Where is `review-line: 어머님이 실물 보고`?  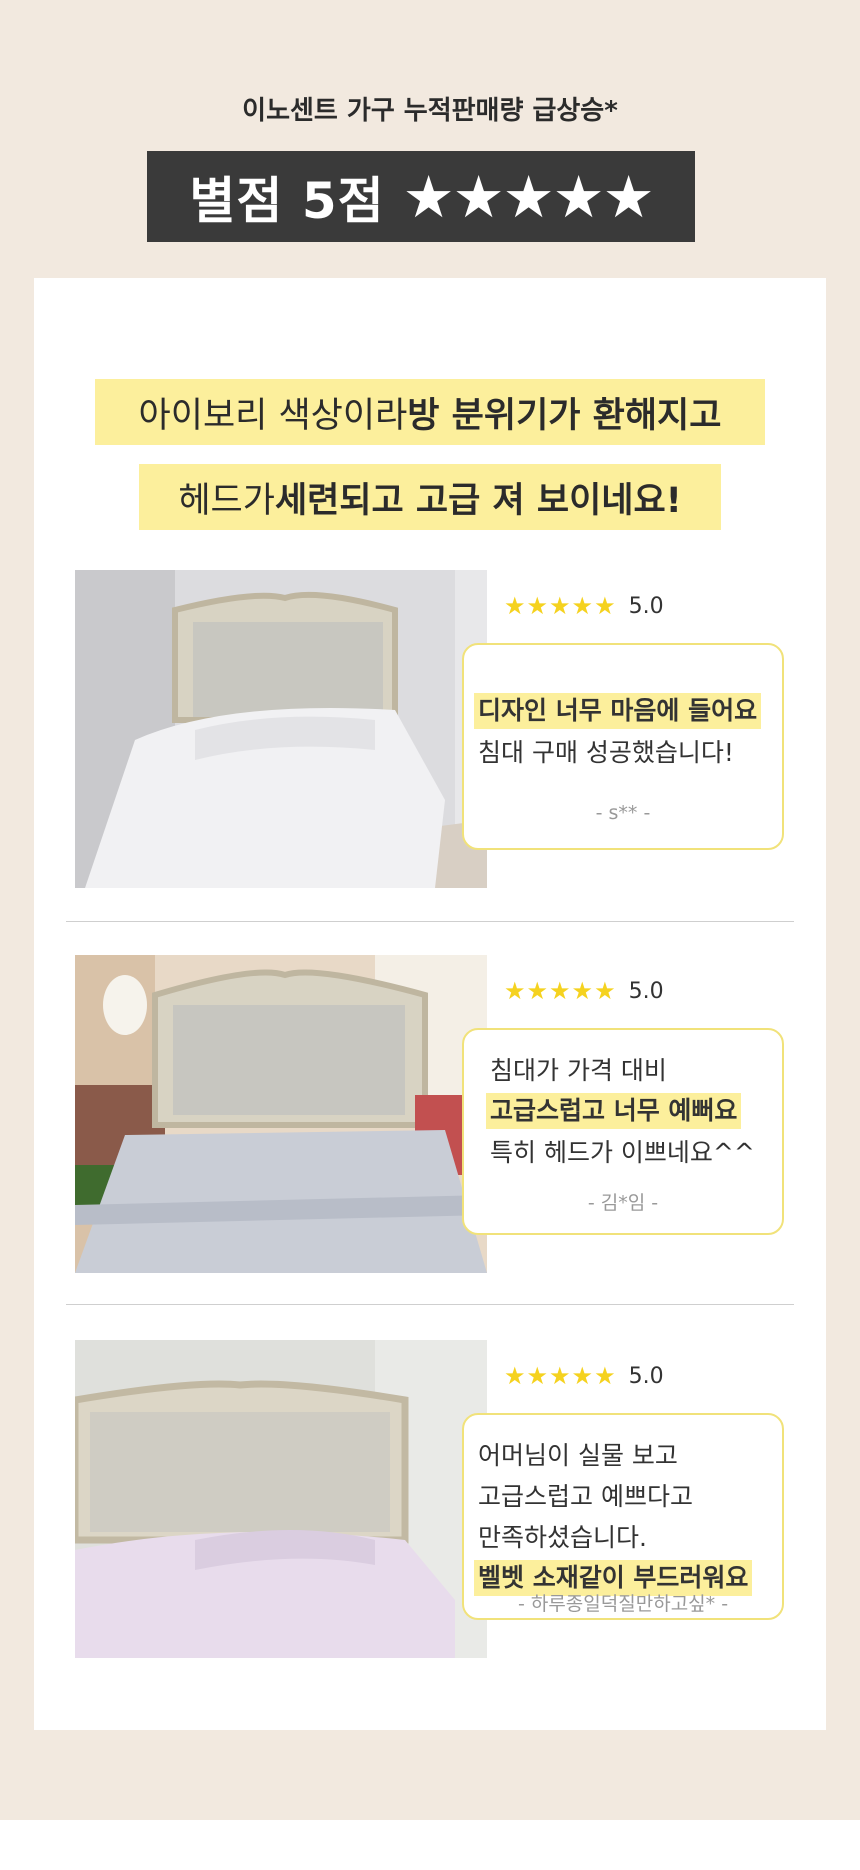
review-line: 어머님이 실물 보고 is located at coordinates (578, 1455).